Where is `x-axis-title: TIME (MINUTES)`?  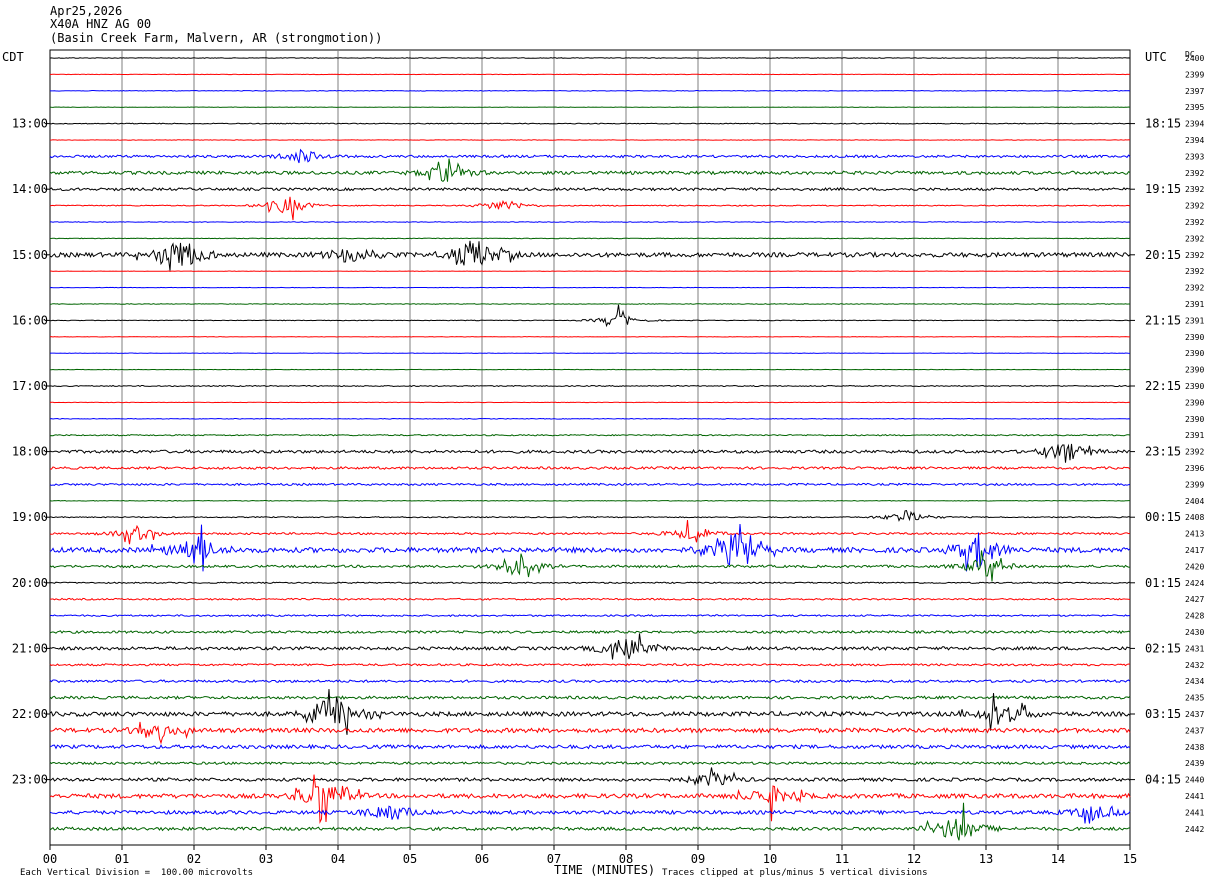 x-axis-title: TIME (MINUTES) is located at coordinates (605, 870).